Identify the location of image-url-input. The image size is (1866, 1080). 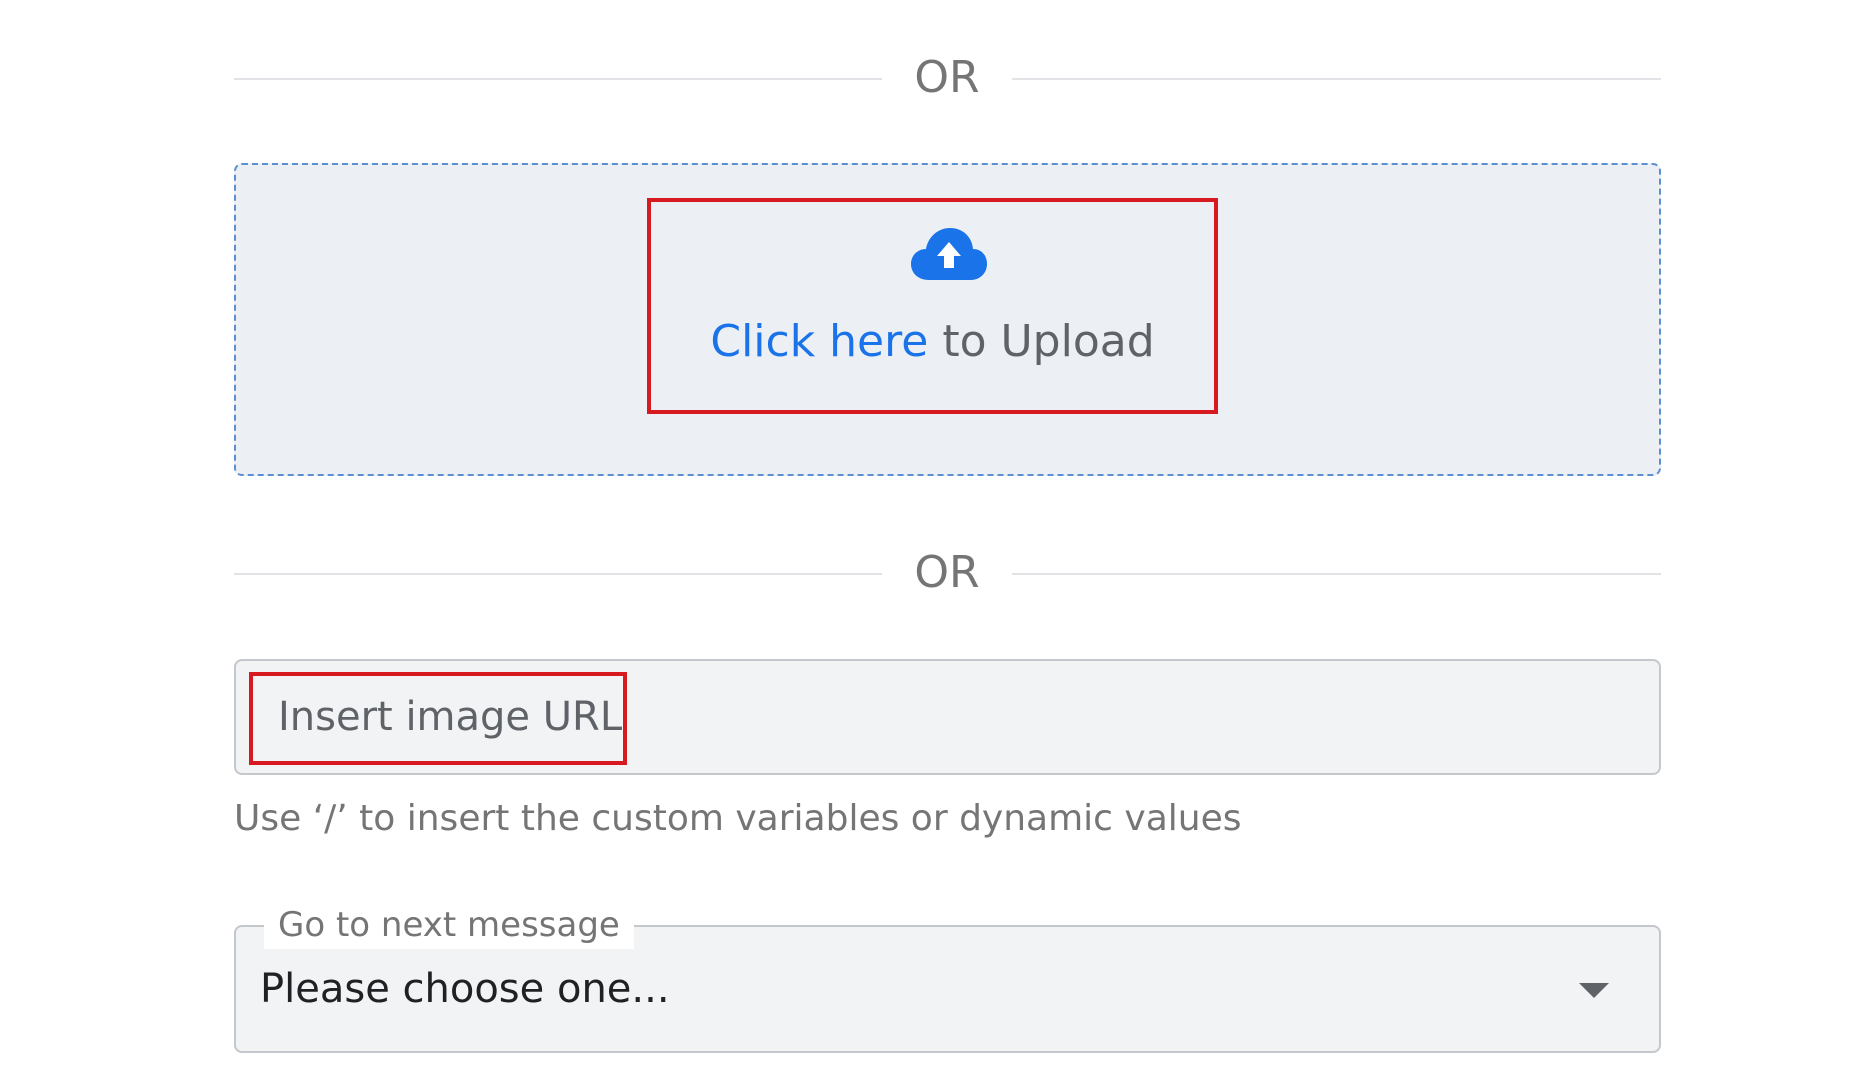
(947, 717).